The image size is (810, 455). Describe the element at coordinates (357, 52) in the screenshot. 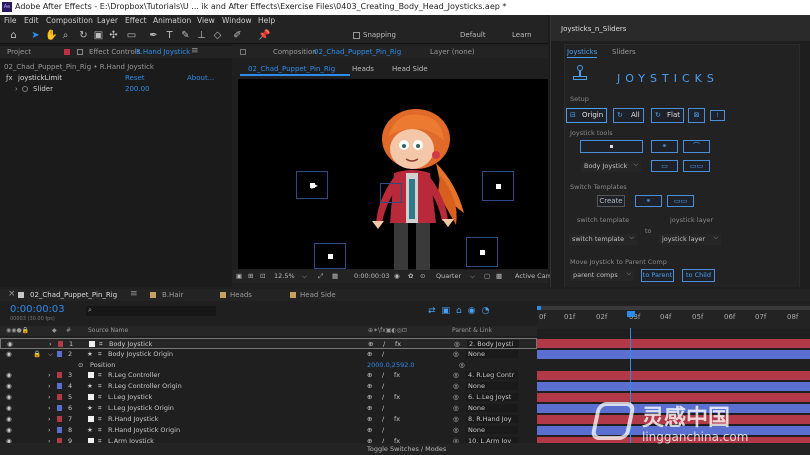

I see `composition-tab-name: 02_Chad_Puppet_Pin_Rig` at that location.